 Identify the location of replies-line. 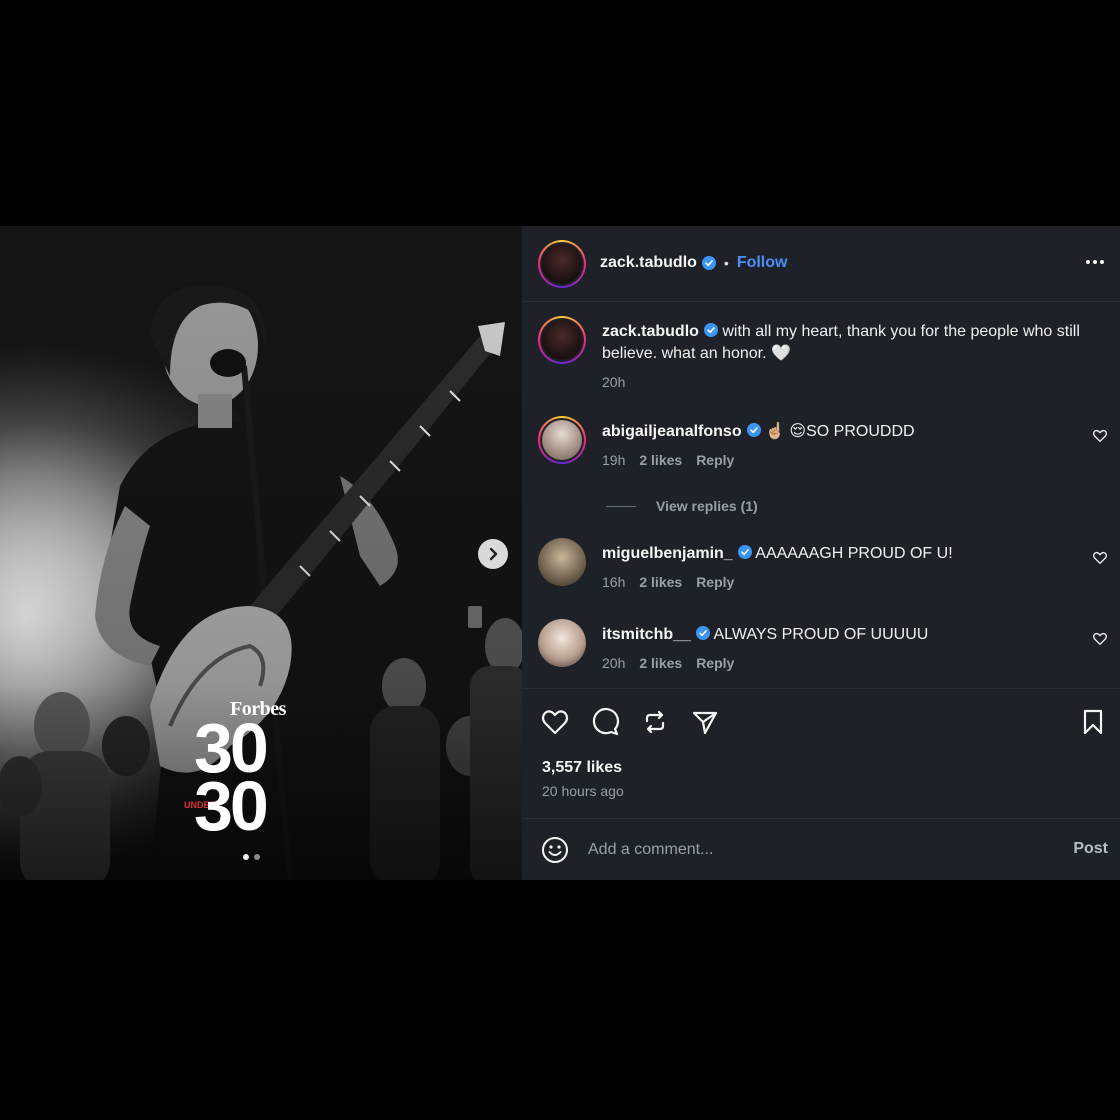
(621, 506).